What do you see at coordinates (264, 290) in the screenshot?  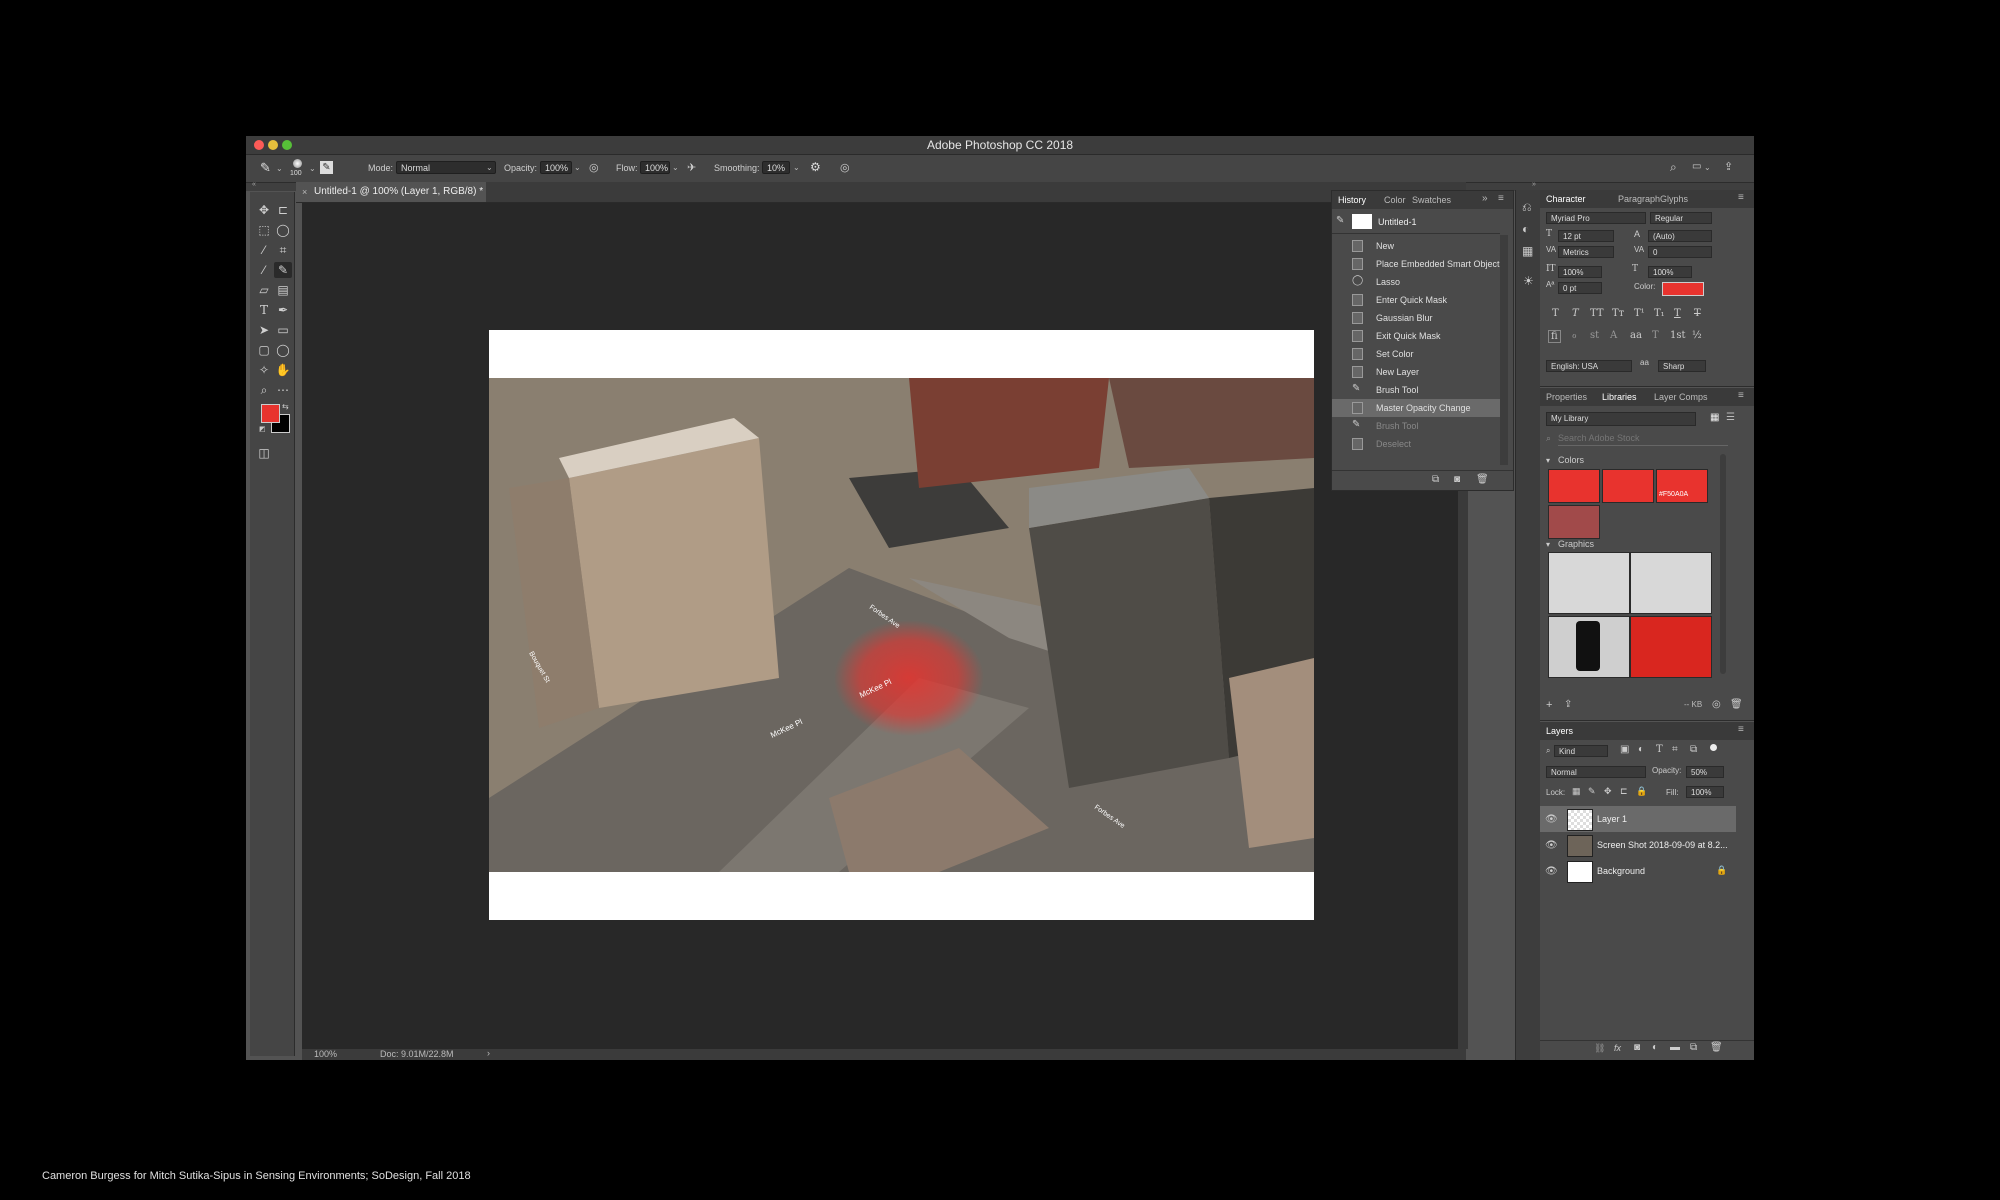 I see `eraser-tool-icon: ▱` at bounding box center [264, 290].